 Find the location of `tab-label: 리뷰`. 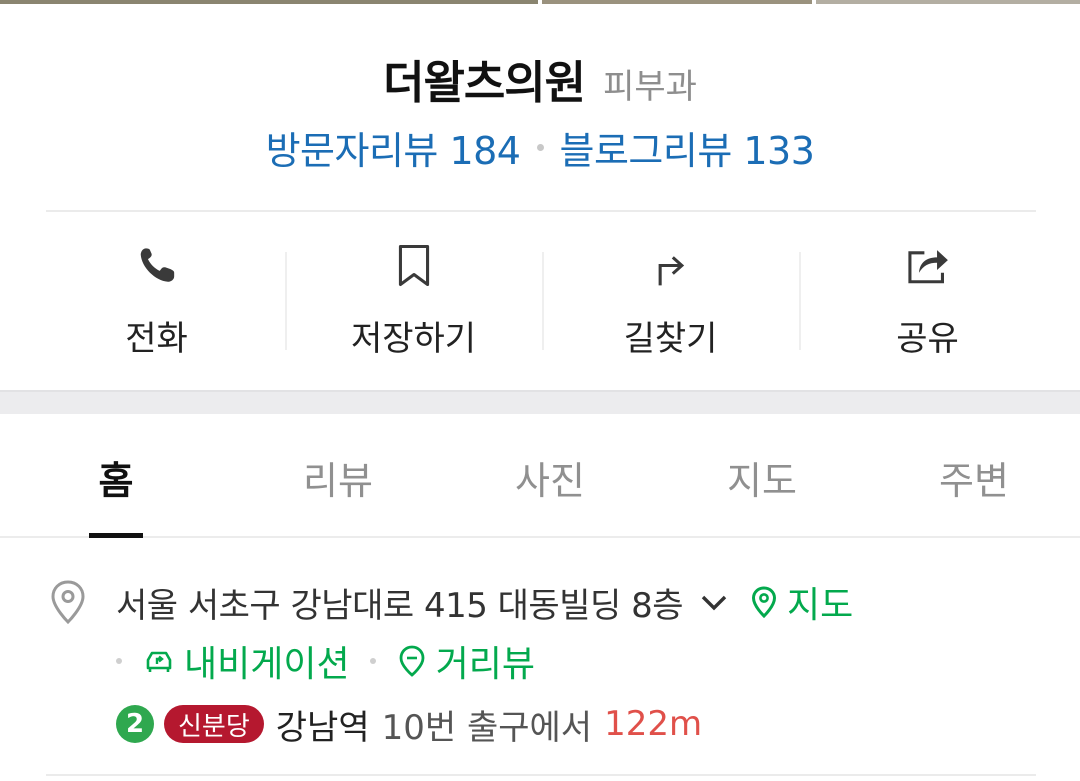

tab-label: 리뷰 is located at coordinates (338, 481).